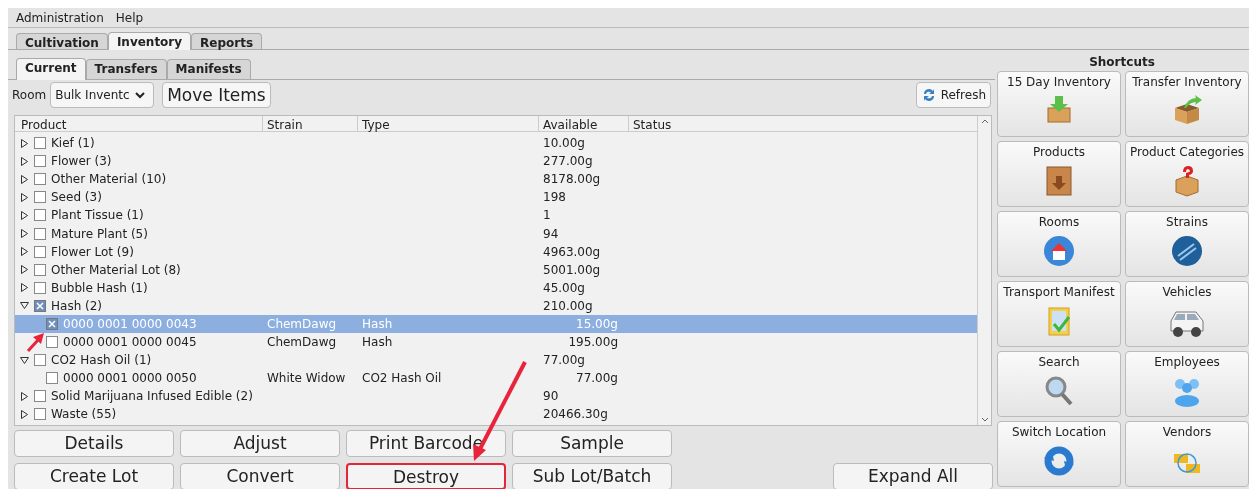 The height and width of the screenshot is (489, 1249). Describe the element at coordinates (803, 123) in the screenshot. I see `column-header: Status` at that location.